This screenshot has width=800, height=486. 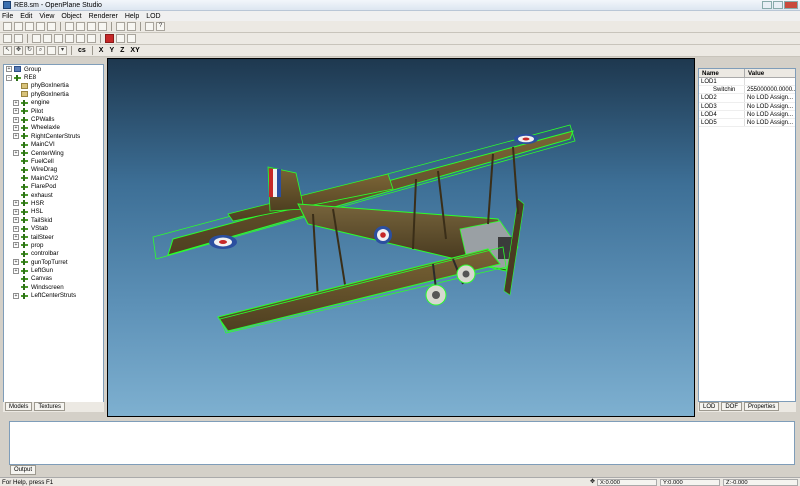 What do you see at coordinates (69, 26) in the screenshot?
I see `cut-icon` at bounding box center [69, 26].